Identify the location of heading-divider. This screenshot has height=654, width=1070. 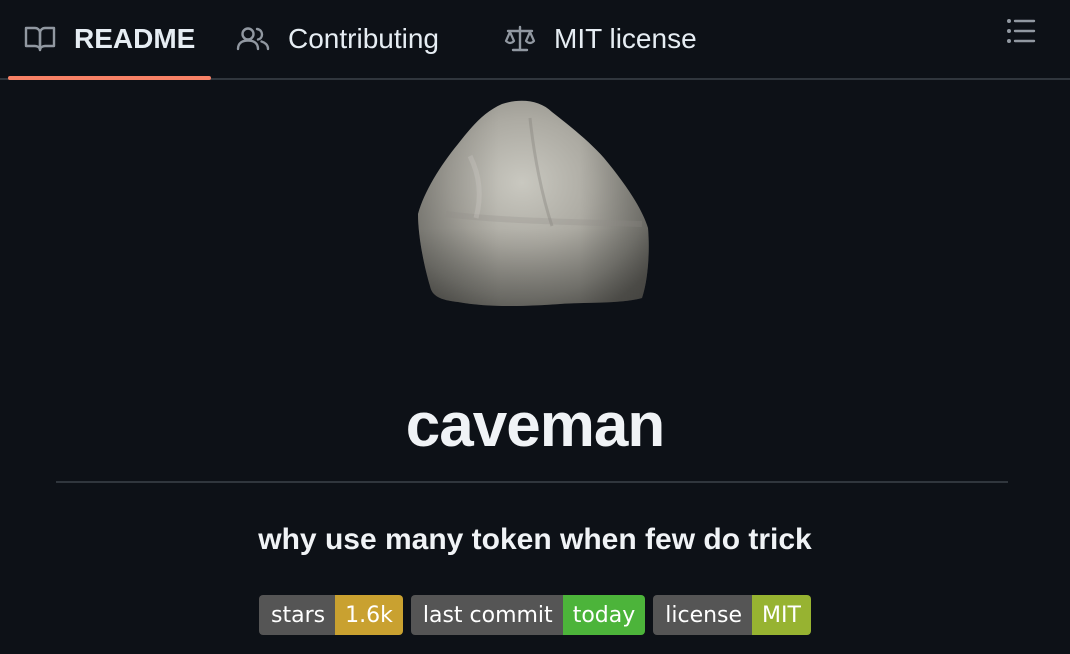
(532, 482).